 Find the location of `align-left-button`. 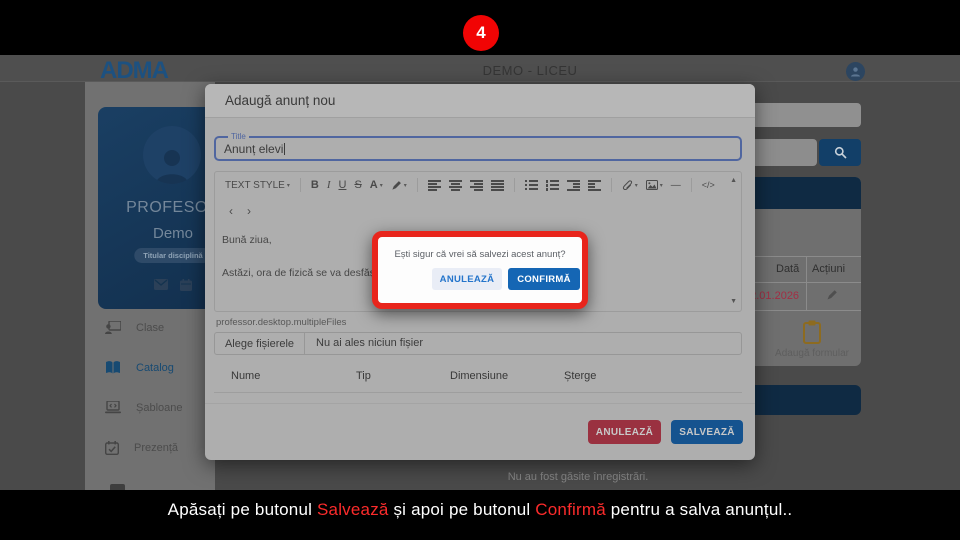

align-left-button is located at coordinates (434, 185).